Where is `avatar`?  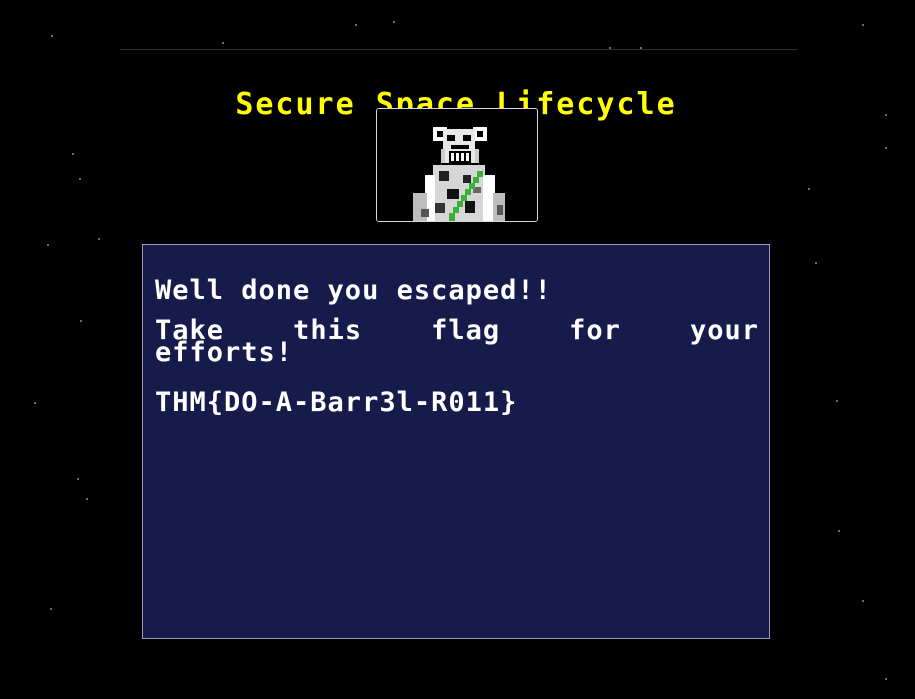
avatar is located at coordinates (457, 165).